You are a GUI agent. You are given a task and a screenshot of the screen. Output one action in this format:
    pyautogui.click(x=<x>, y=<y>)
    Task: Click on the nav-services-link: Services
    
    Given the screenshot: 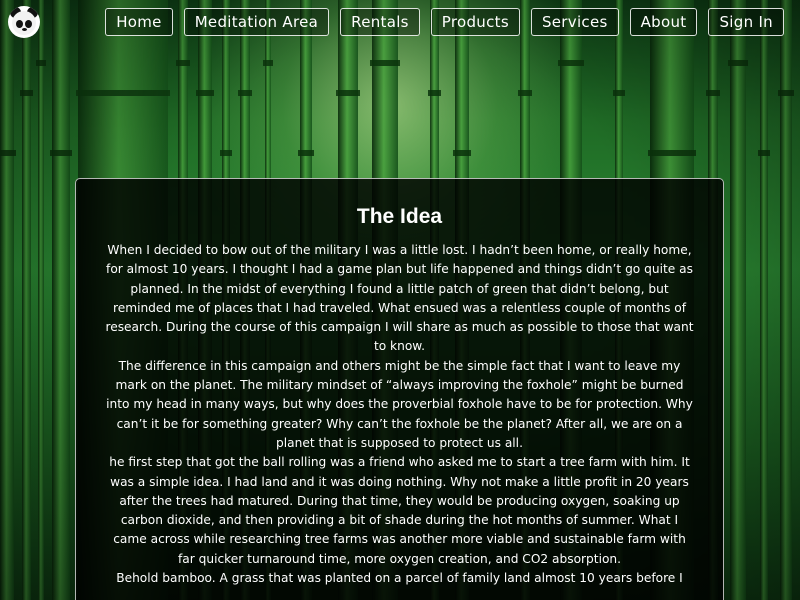 What is the action you would take?
    pyautogui.click(x=574, y=22)
    